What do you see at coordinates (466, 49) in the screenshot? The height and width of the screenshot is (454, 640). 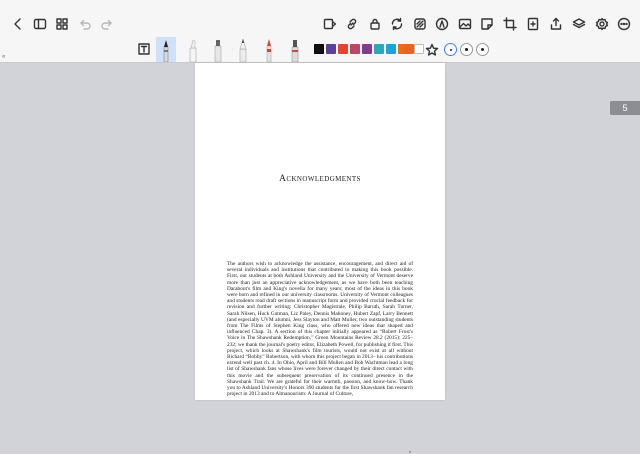 I see `stroke-size-medium` at bounding box center [466, 49].